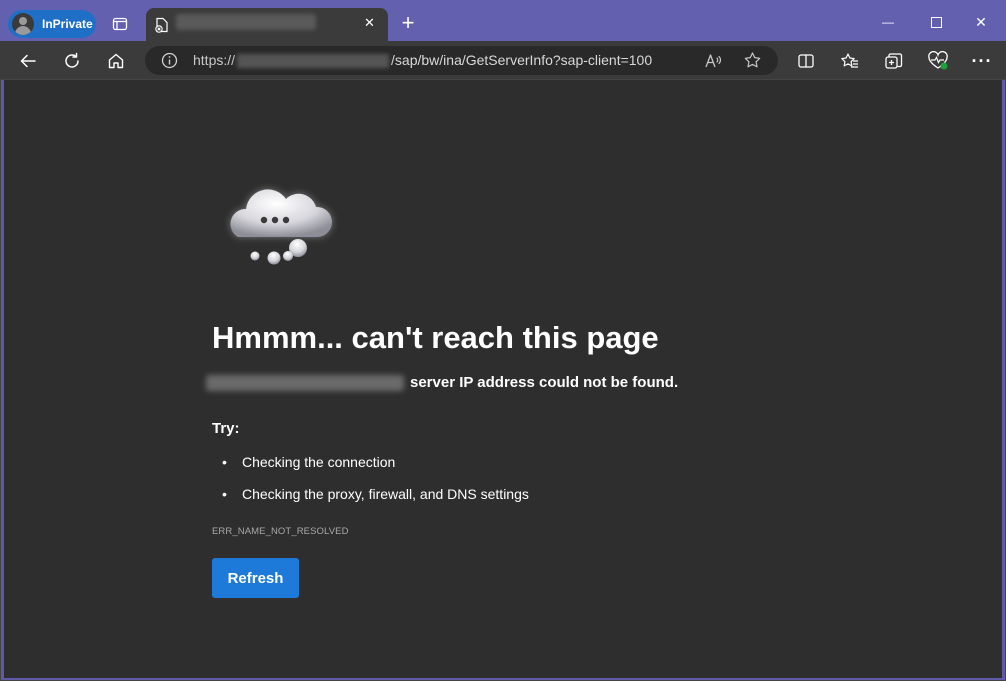 This screenshot has height=681, width=1006. I want to click on split-screen-button, so click(806, 61).